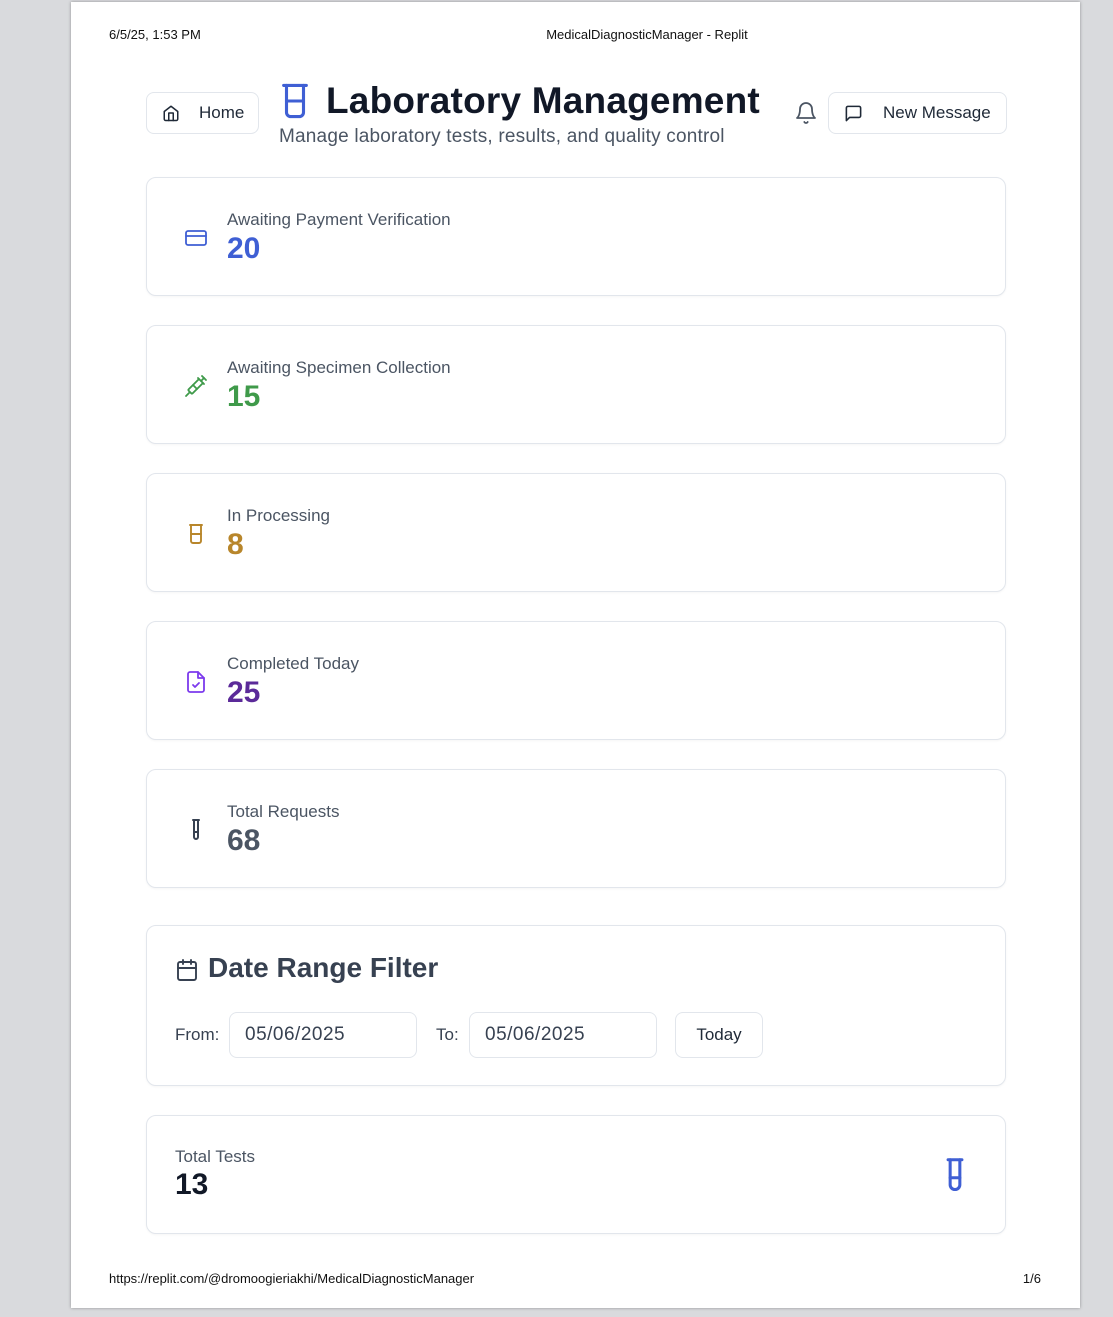 Image resolution: width=1113 pixels, height=1317 pixels. I want to click on new-message-label: New Message, so click(937, 112).